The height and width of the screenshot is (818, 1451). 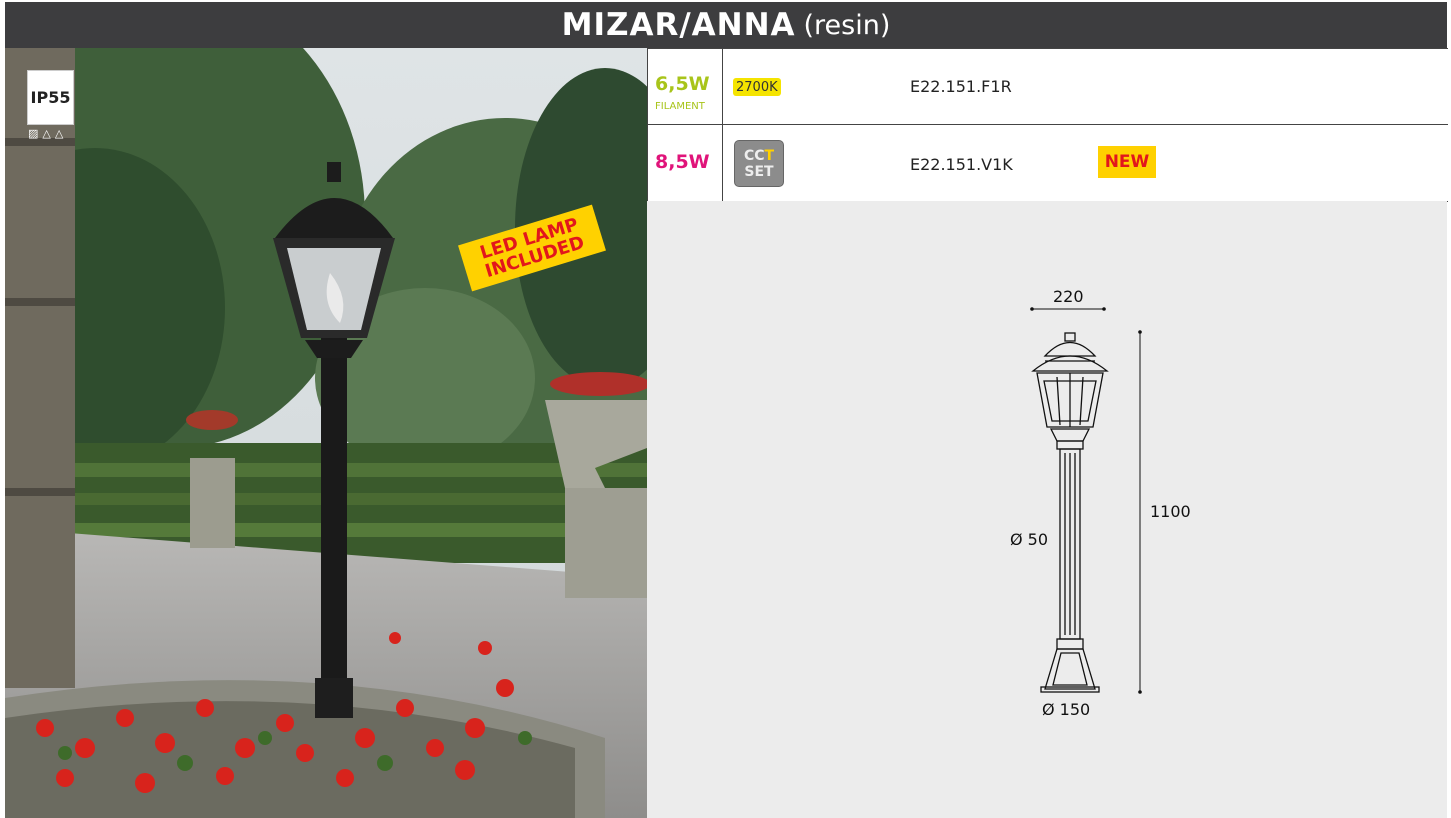 I want to click on width-dimension-label: 220, so click(x=1068, y=296).